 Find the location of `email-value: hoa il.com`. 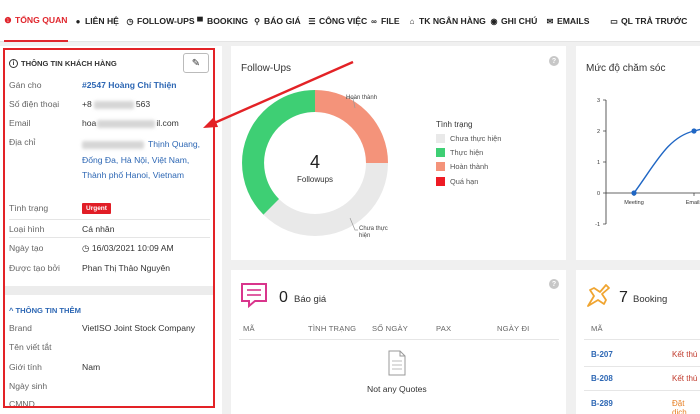

email-value: hoa il.com is located at coordinates (130, 123).